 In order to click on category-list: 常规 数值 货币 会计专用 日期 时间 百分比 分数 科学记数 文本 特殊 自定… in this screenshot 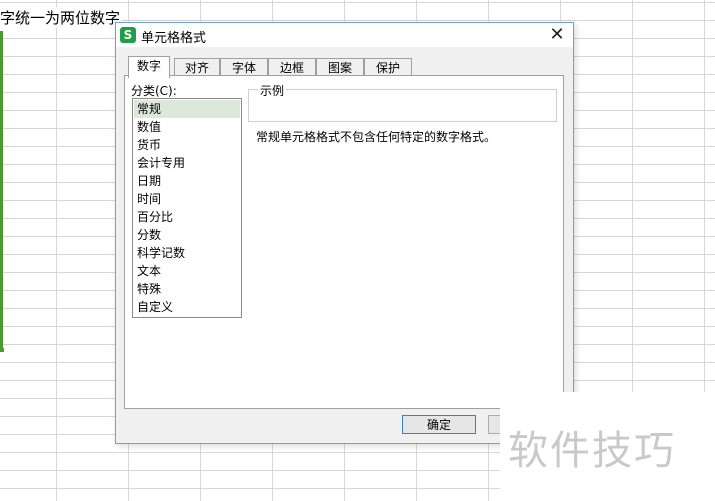, I will do `click(187, 208)`.